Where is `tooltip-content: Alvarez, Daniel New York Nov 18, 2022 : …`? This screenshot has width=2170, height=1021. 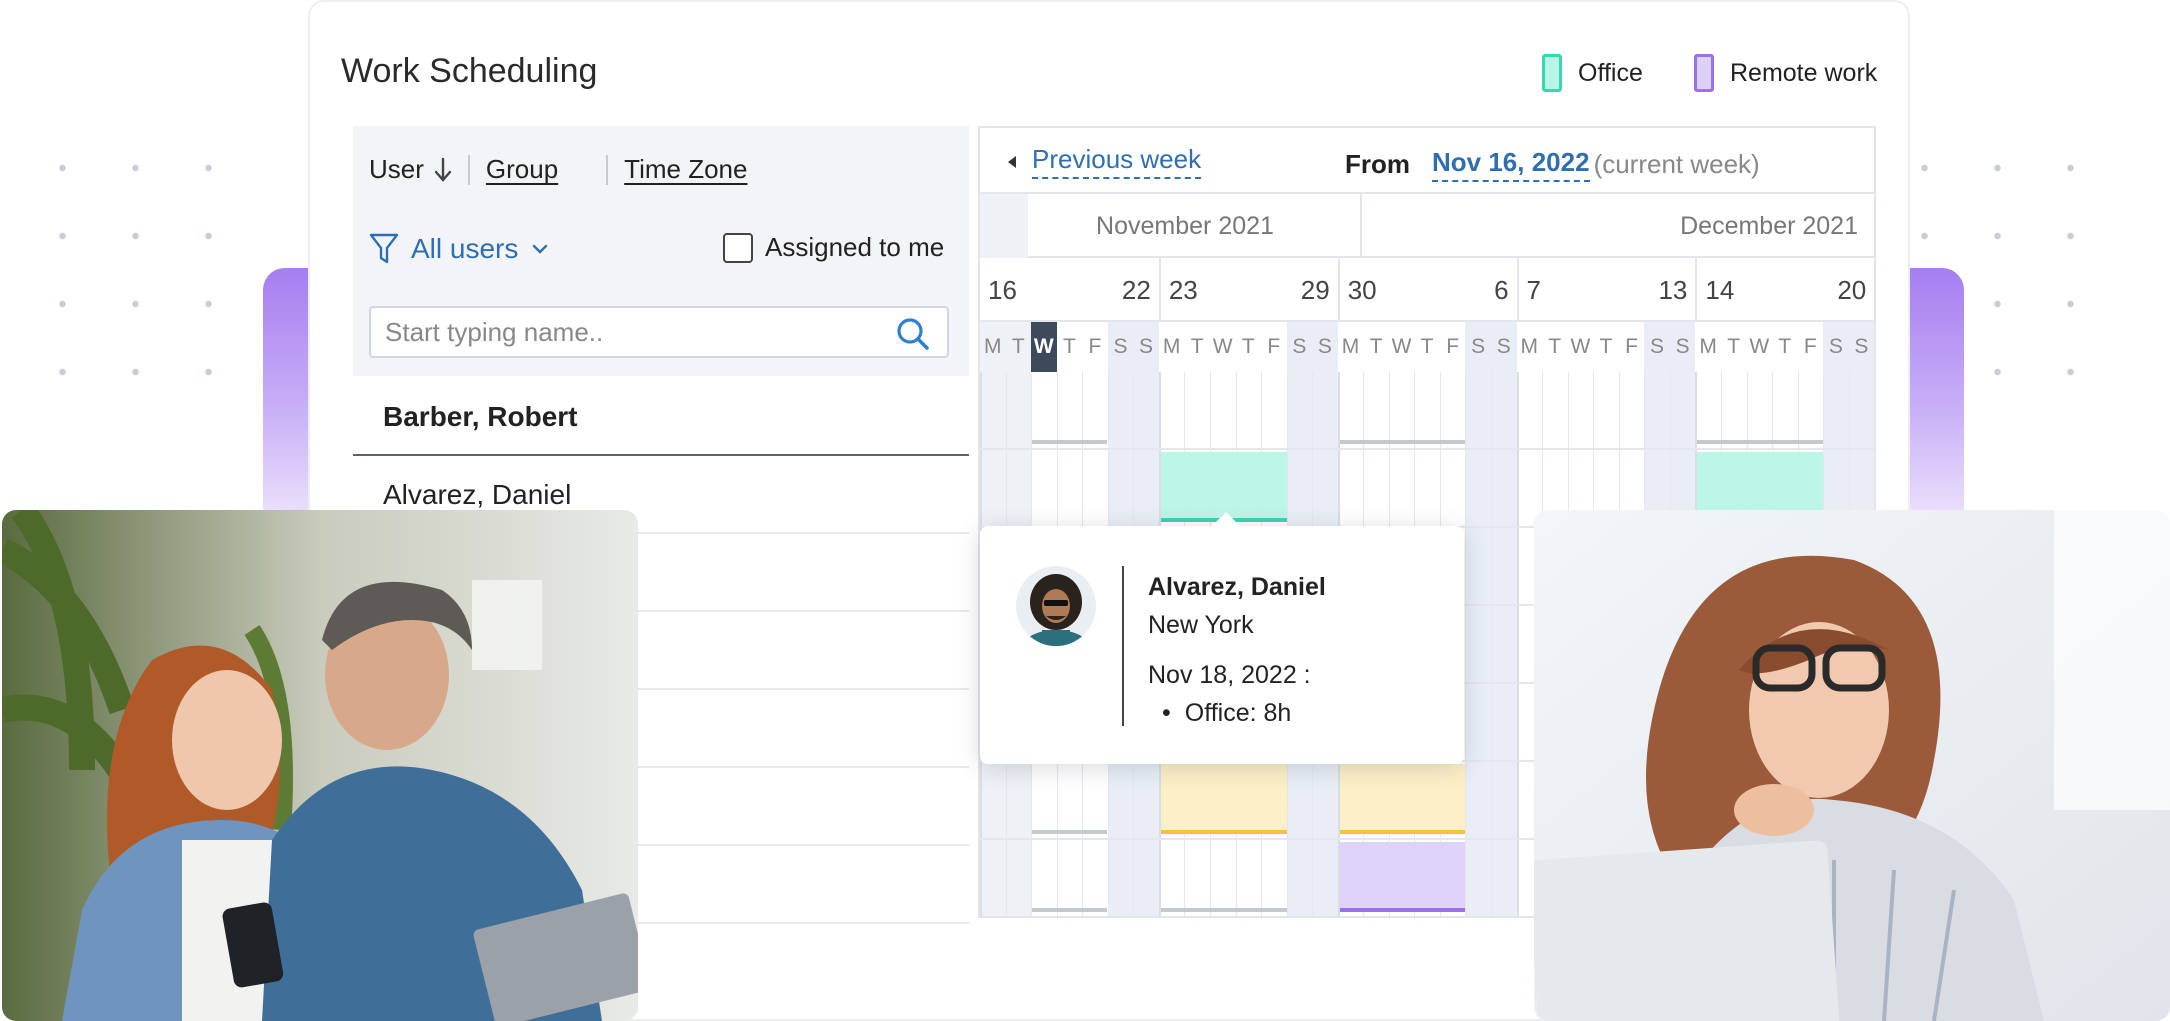
tooltip-content: Alvarez, Daniel New York Nov 18, 2022 : … is located at coordinates (1237, 650).